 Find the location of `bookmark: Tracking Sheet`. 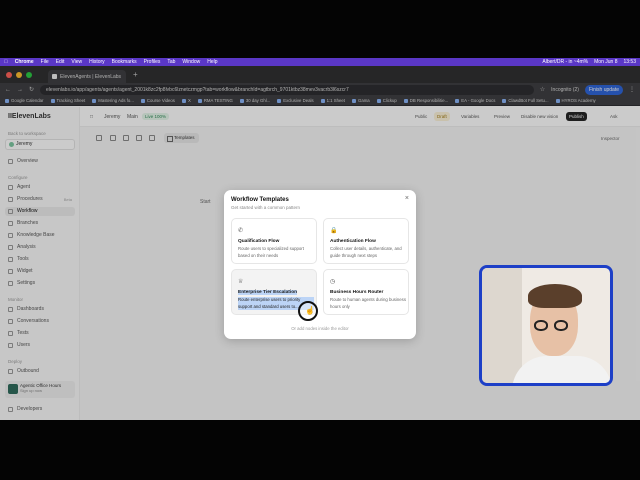

bookmark: Tracking Sheet is located at coordinates (67, 100).